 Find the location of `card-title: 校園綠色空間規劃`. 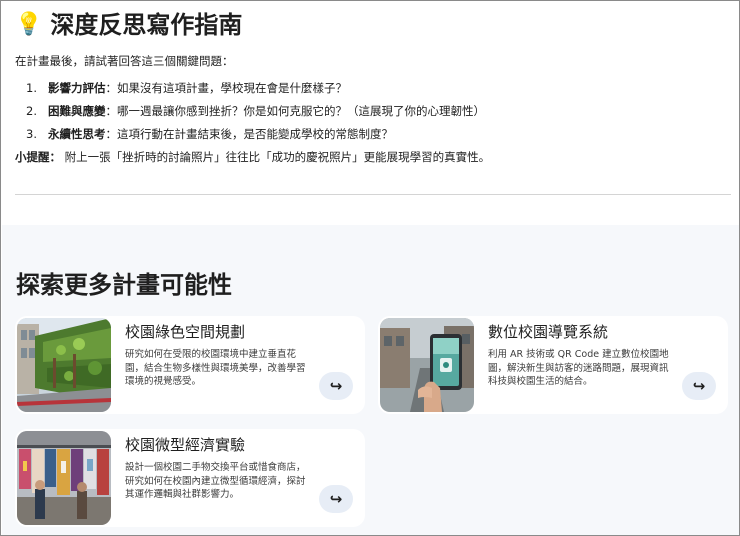

card-title: 校園綠色空間規劃 is located at coordinates (185, 332).